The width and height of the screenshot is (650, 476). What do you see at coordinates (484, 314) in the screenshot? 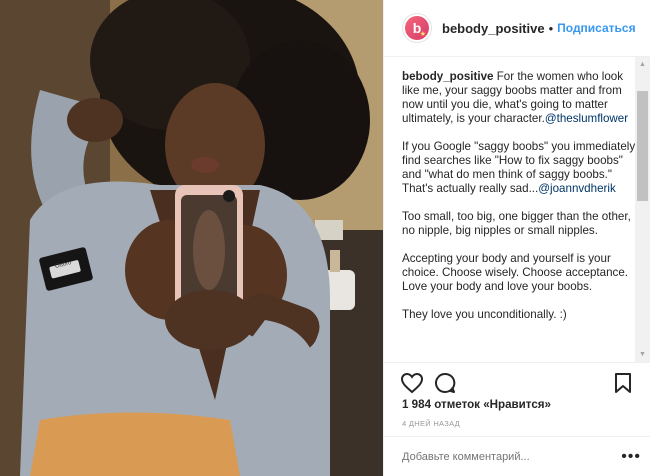
I see `caption-text: They love you unconditionally. :)` at bounding box center [484, 314].